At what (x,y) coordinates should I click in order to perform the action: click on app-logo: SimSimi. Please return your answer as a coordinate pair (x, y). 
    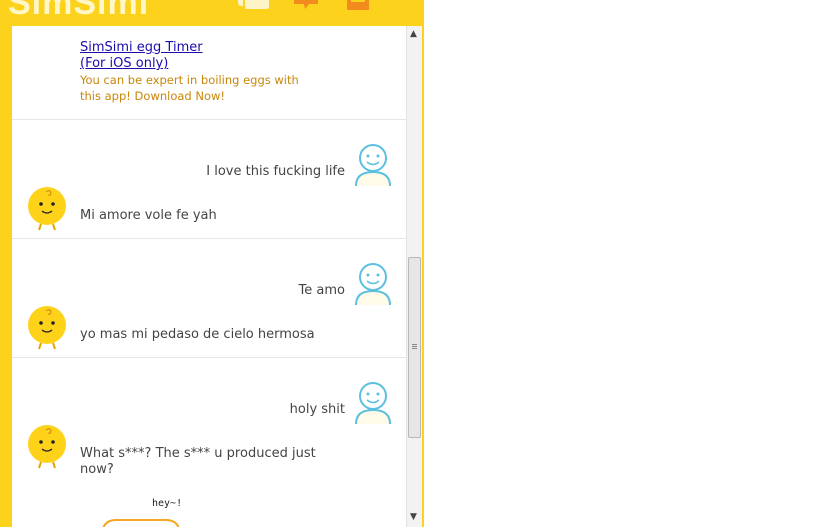
    Looking at the image, I should click on (79, 11).